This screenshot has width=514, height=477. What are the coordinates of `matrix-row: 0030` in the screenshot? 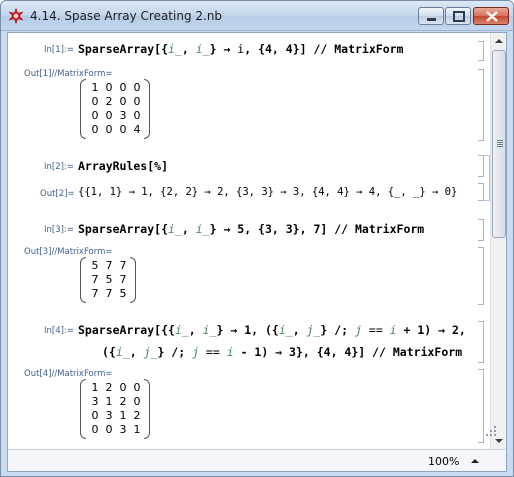 It's located at (116, 115).